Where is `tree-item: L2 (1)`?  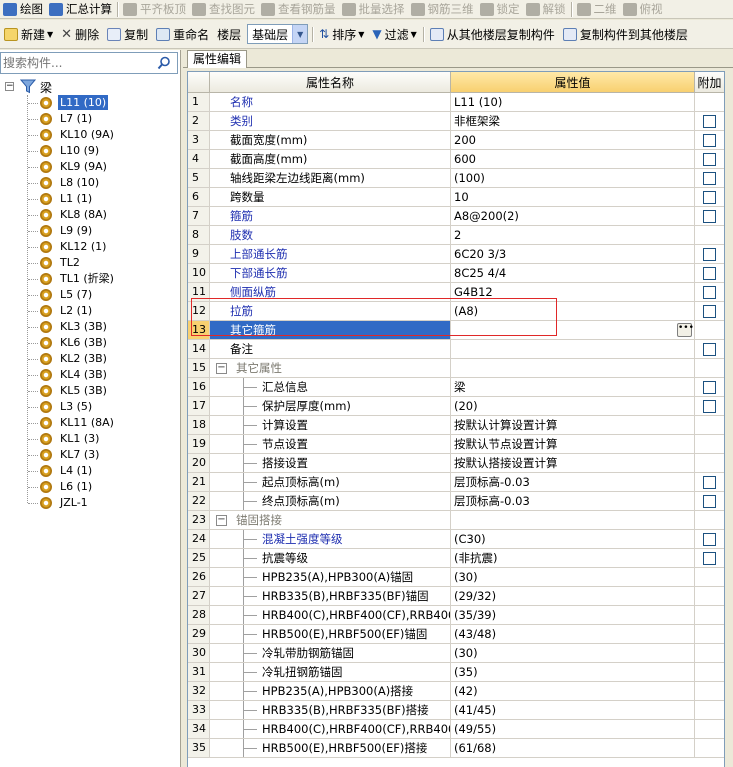 tree-item: L2 (1) is located at coordinates (90, 311).